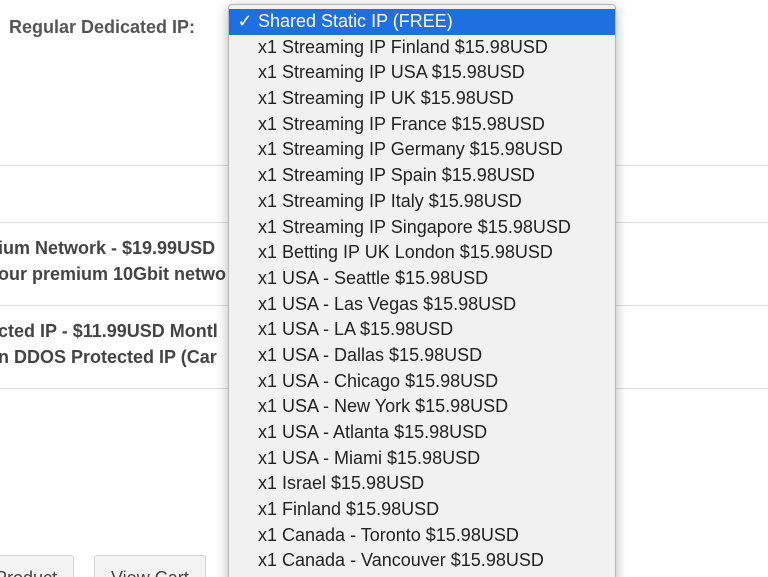 The width and height of the screenshot is (768, 577). I want to click on dropdown-option: x1 Finland $15.98USD, so click(422, 510).